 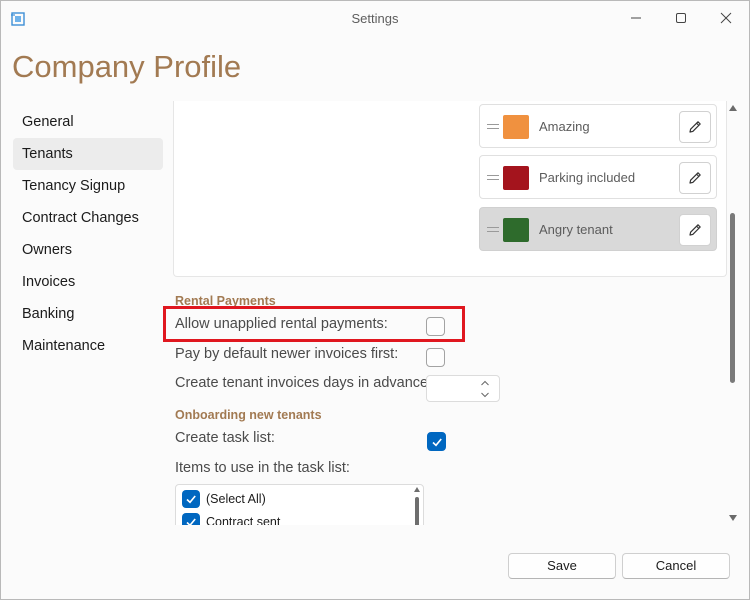 I want to click on task-list-item: Contract sent, so click(x=231, y=518).